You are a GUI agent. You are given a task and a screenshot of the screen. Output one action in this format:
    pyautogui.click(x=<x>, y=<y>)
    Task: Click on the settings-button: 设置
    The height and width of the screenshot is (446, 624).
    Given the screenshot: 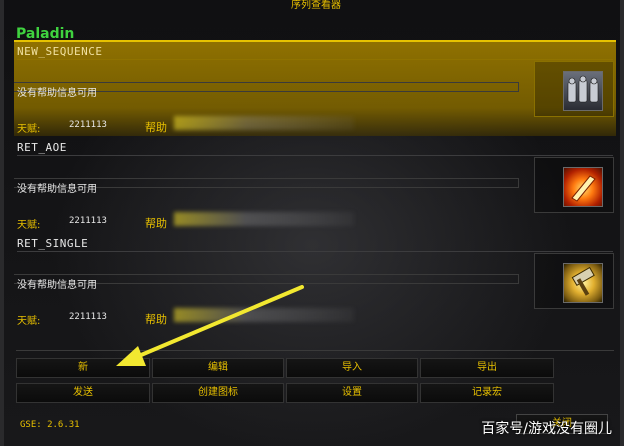 What is the action you would take?
    pyautogui.click(x=352, y=393)
    